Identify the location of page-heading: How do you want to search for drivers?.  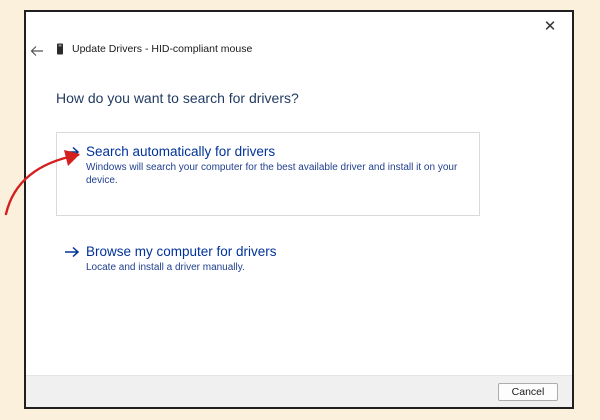
(177, 98).